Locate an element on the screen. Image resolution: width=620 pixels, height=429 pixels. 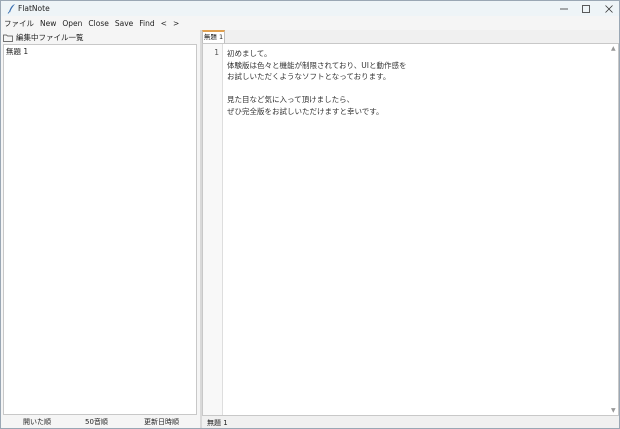
menu-save: Save is located at coordinates (124, 23).